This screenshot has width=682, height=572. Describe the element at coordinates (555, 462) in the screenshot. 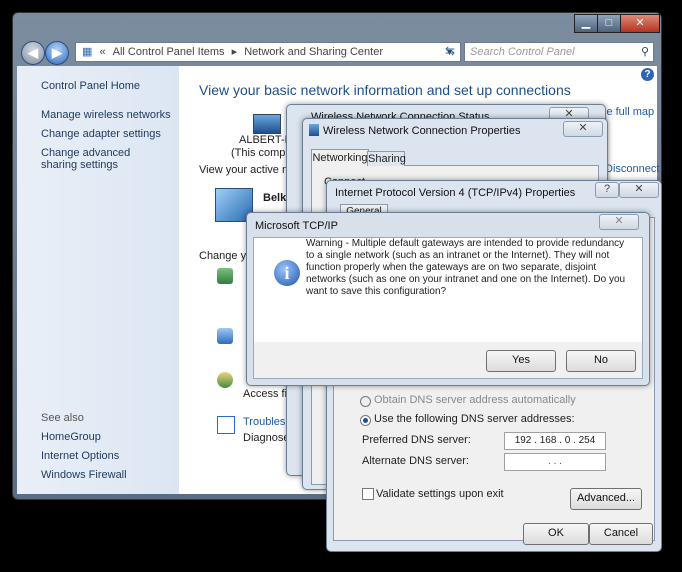

I see `alternate-dns-input: . . .` at that location.